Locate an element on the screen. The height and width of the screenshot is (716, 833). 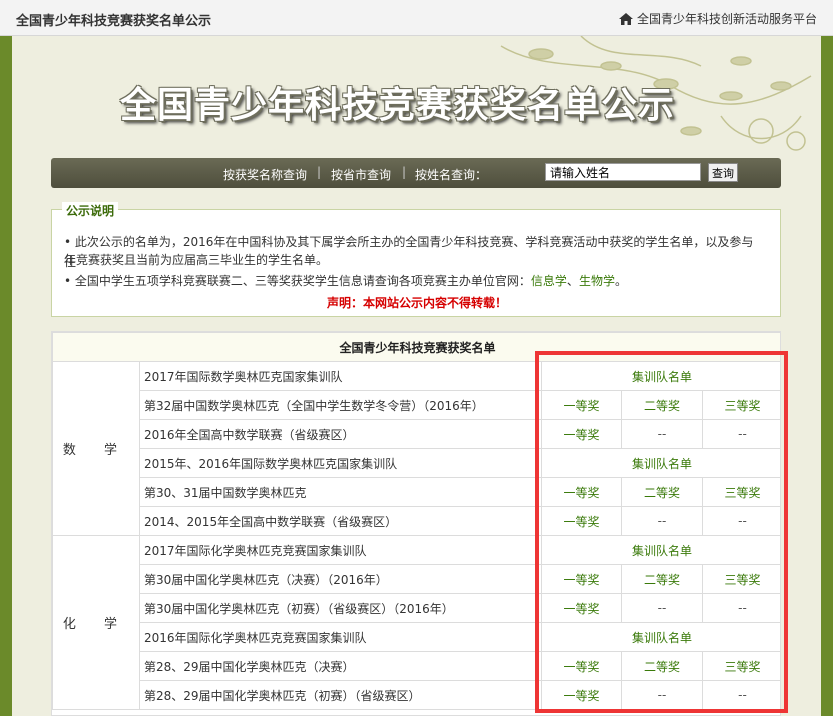
frame-left is located at coordinates (6, 376).